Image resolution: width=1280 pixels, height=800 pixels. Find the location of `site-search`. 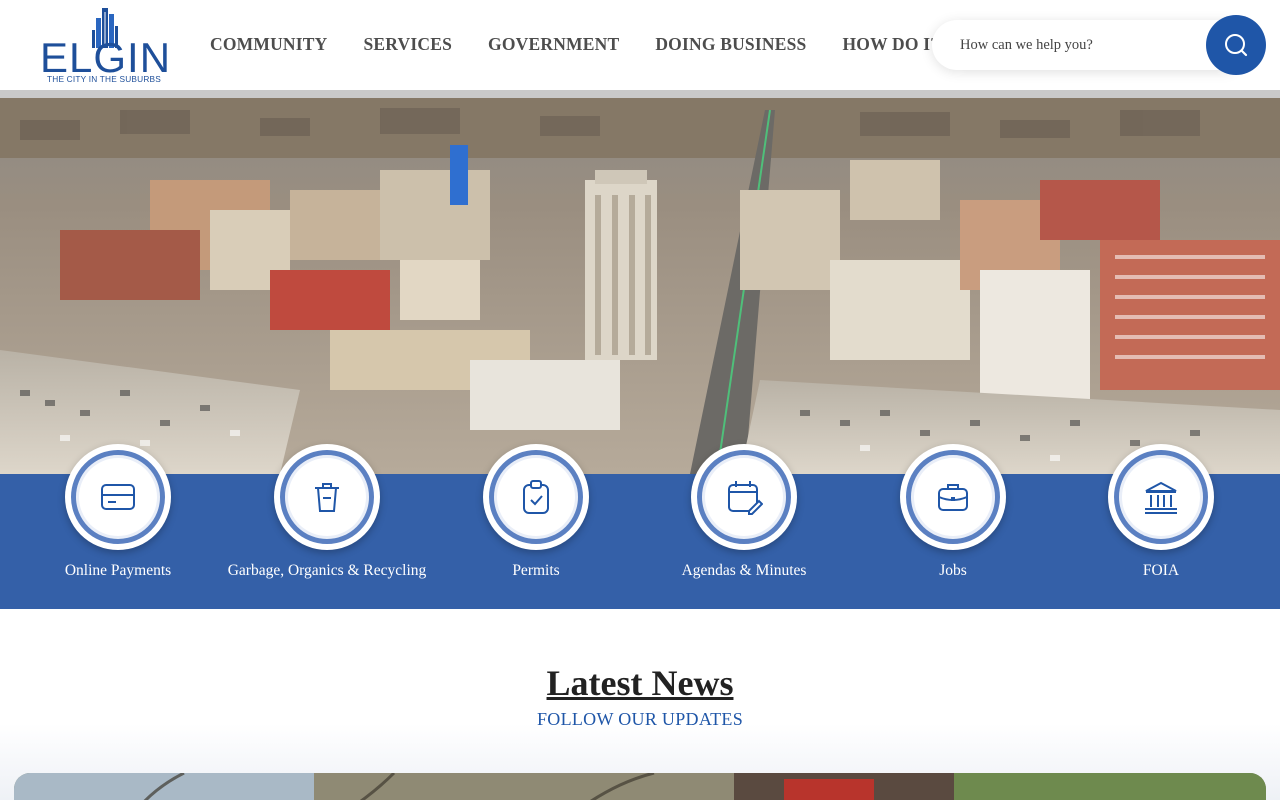

site-search is located at coordinates (1099, 45).